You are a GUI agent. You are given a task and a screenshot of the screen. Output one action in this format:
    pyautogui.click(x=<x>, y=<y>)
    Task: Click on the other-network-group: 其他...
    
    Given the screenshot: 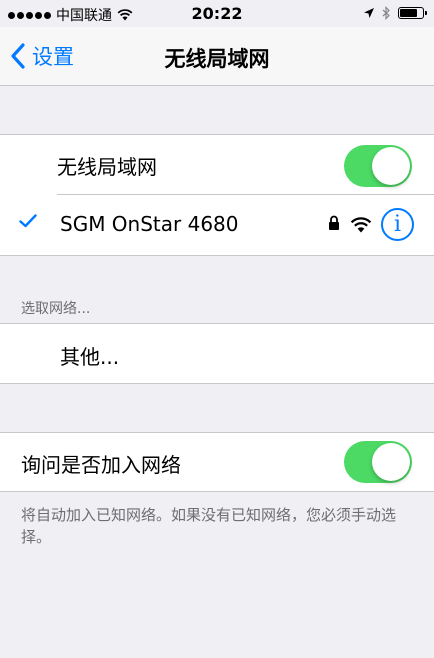 What is the action you would take?
    pyautogui.click(x=217, y=353)
    